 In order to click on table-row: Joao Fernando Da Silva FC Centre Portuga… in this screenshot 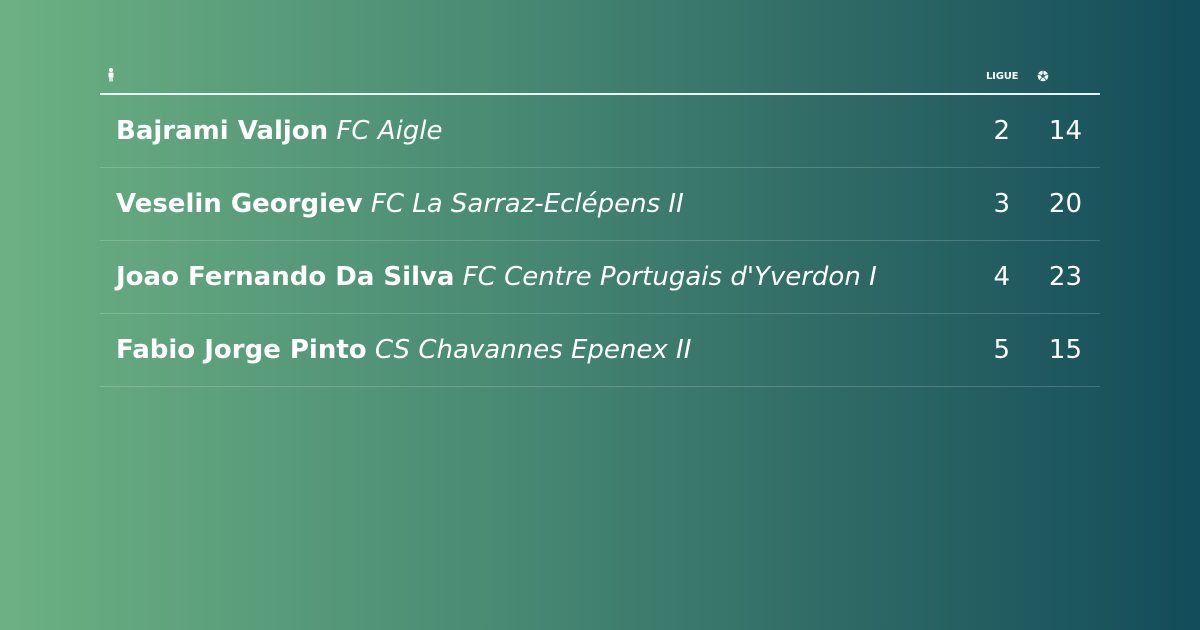, I will do `click(600, 277)`.